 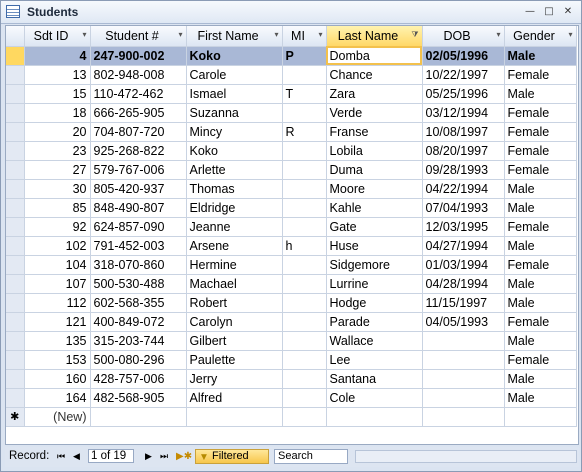 I want to click on cell-dob: 07/04/1993, so click(x=463, y=208).